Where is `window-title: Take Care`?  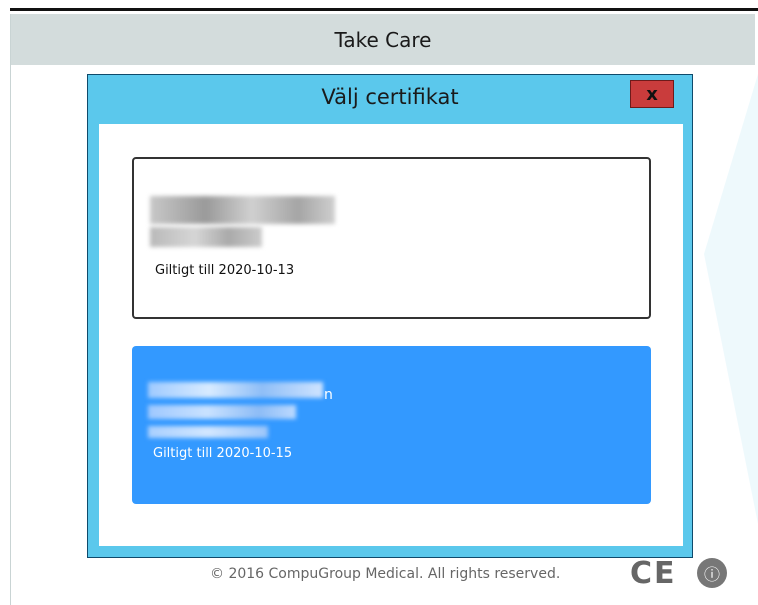 window-title: Take Care is located at coordinates (383, 39).